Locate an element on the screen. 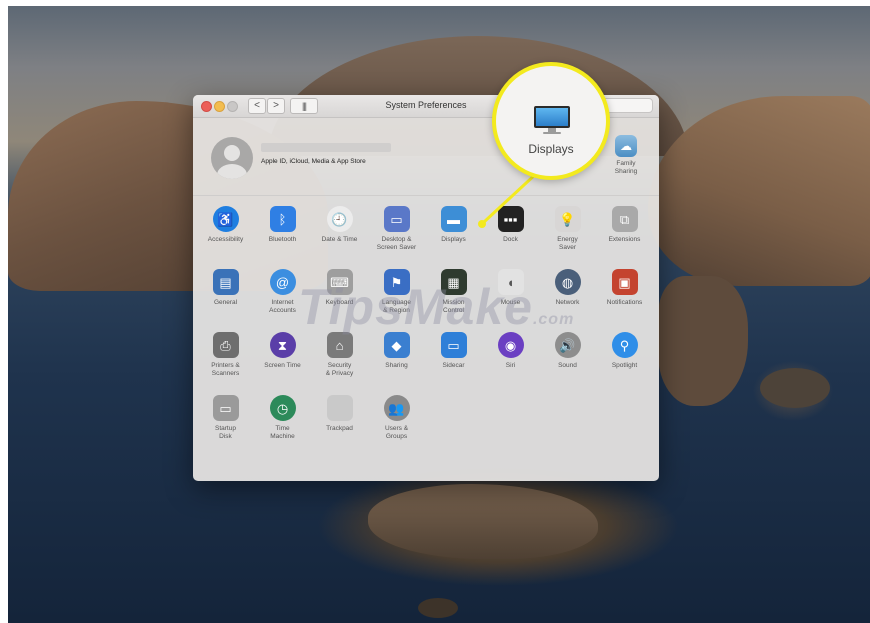 The width and height of the screenshot is (870, 623). account-name-redacted is located at coordinates (326, 147).